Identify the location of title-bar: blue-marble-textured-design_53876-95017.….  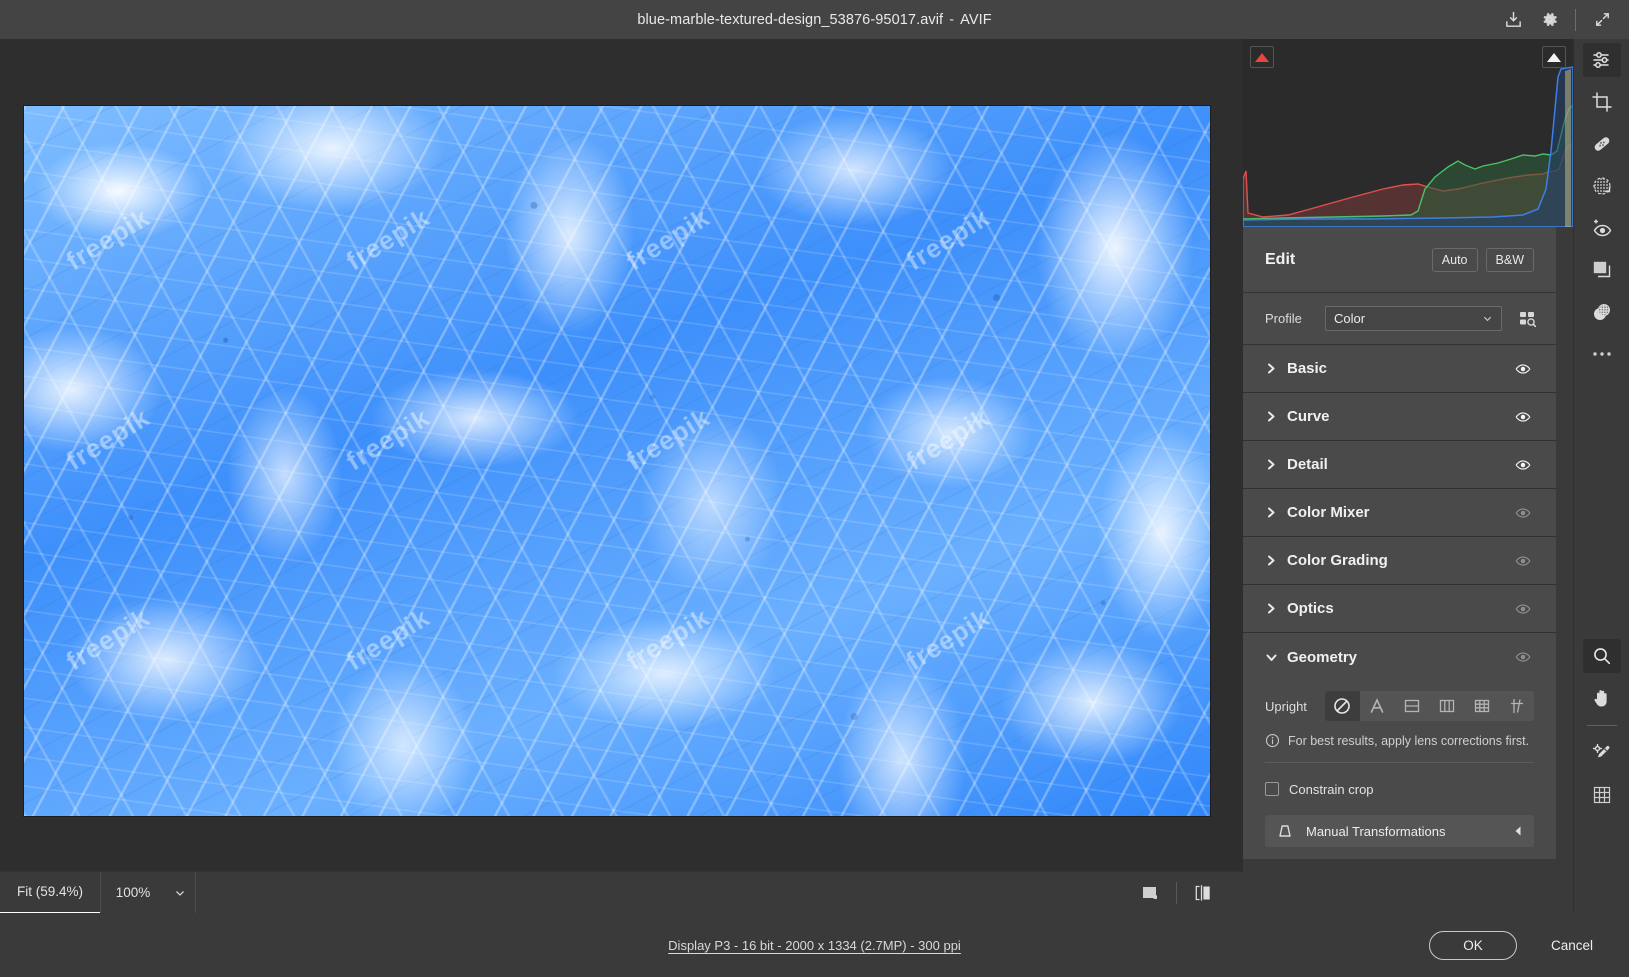
(814, 19).